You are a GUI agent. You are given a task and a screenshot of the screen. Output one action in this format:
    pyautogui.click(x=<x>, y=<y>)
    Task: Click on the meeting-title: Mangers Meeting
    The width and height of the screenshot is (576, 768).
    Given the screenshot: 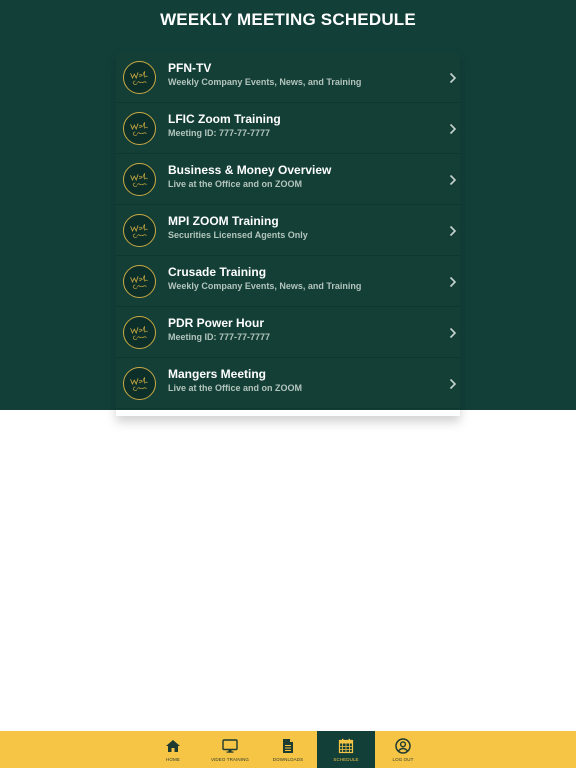 What is the action you would take?
    pyautogui.click(x=217, y=374)
    